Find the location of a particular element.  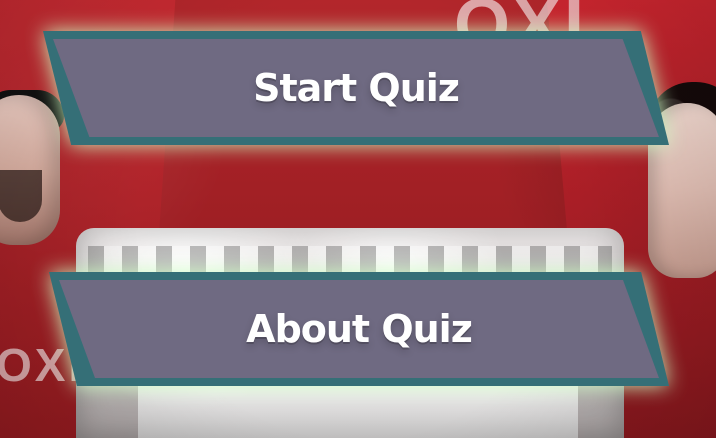

about-quiz-label: About Quiz is located at coordinates (359, 329).